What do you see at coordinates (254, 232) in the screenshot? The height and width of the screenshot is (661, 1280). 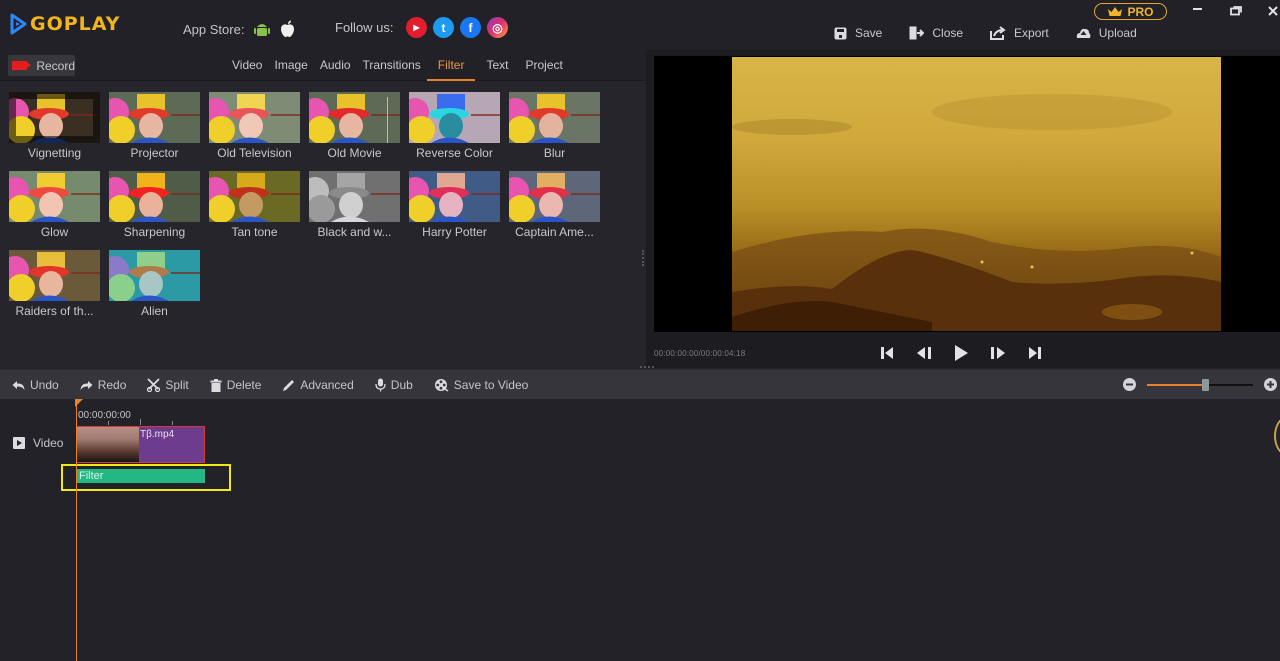 I see `filter-name: Tan tone` at bounding box center [254, 232].